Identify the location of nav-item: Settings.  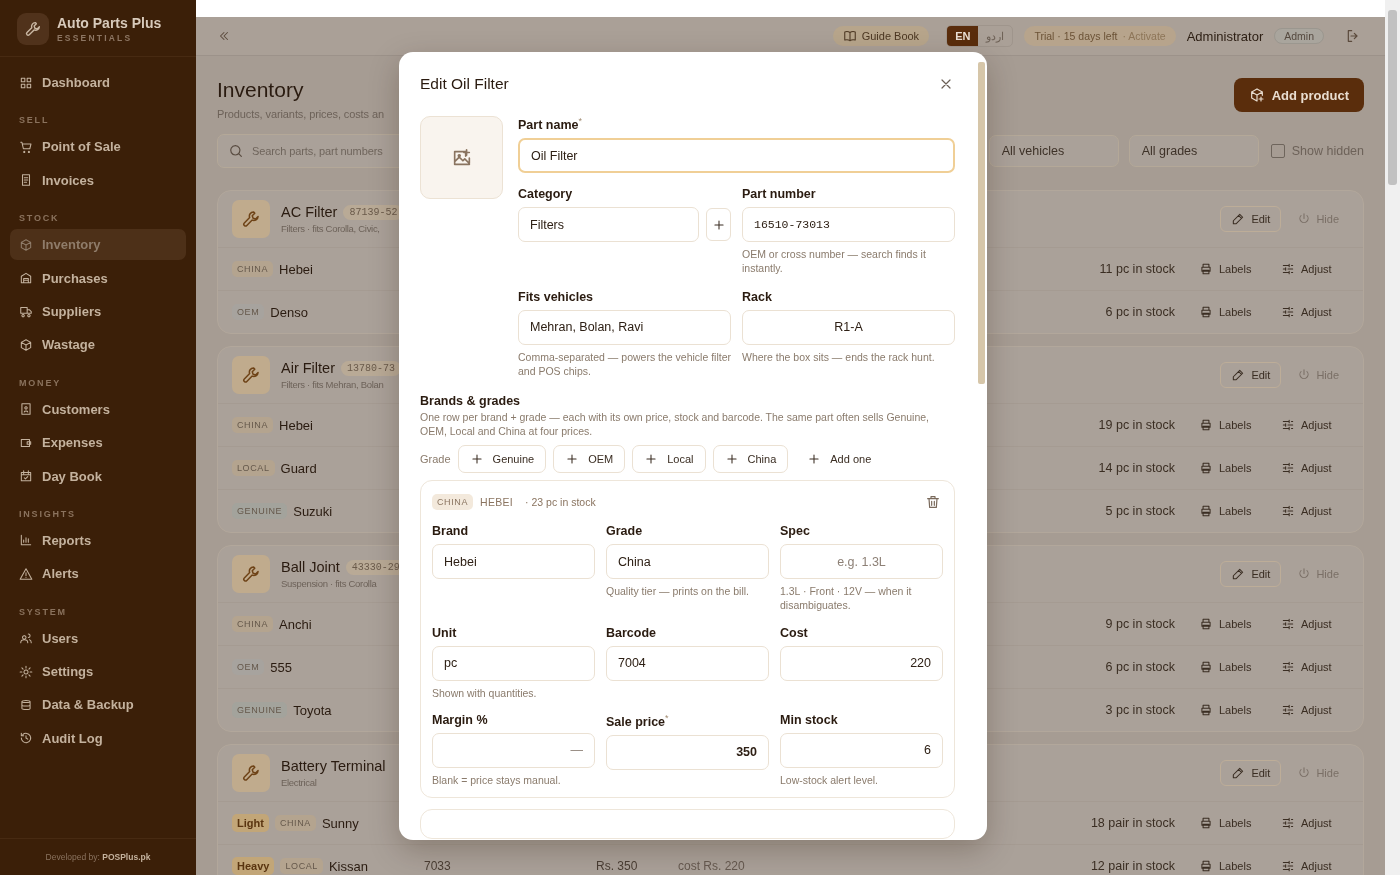
(98, 672).